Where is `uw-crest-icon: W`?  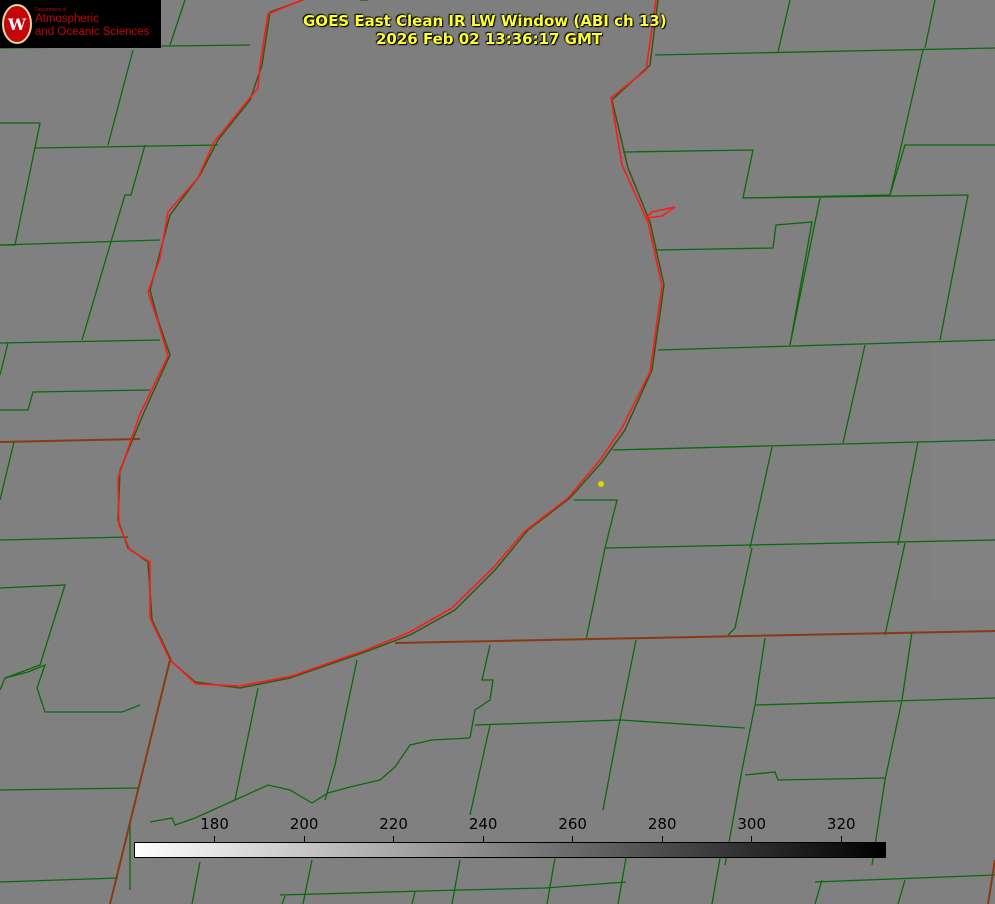
uw-crest-icon: W is located at coordinates (17, 24).